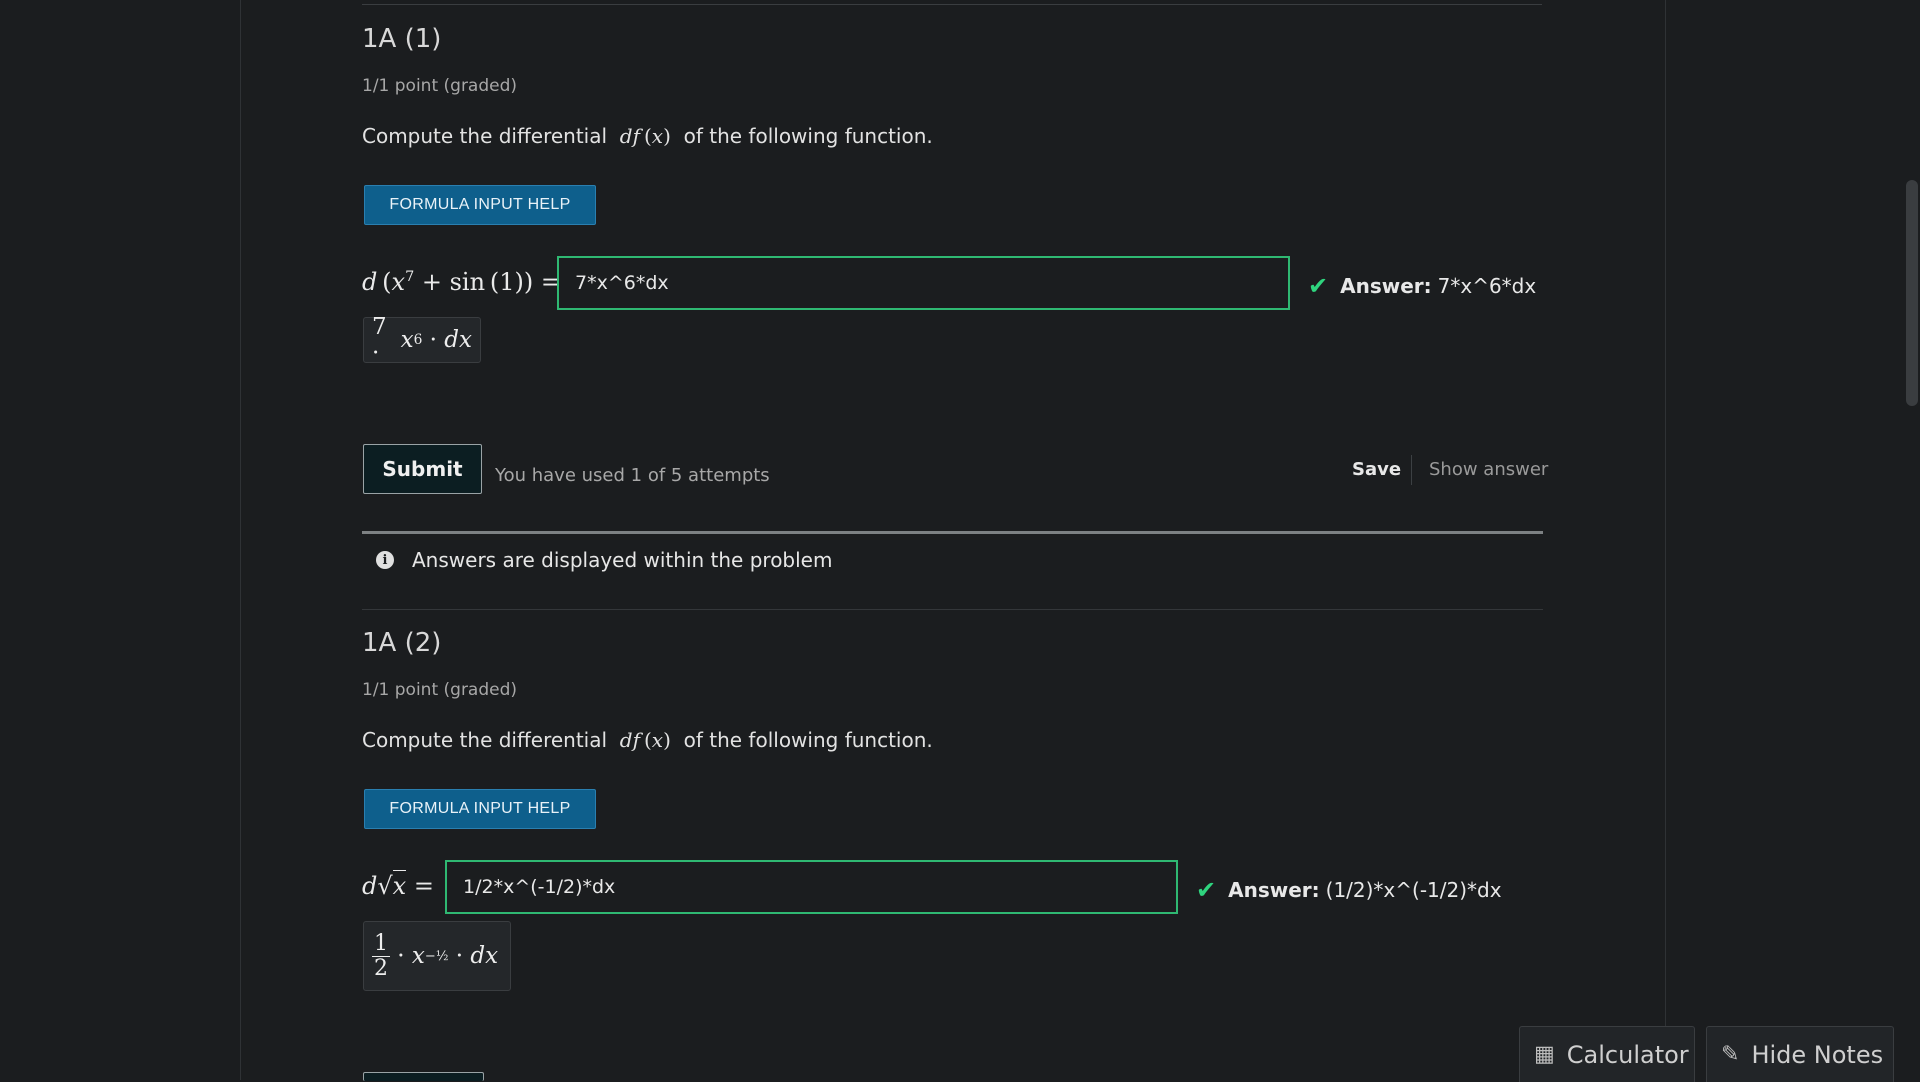 This screenshot has width=1920, height=1082. I want to click on action-divider, so click(1411, 470).